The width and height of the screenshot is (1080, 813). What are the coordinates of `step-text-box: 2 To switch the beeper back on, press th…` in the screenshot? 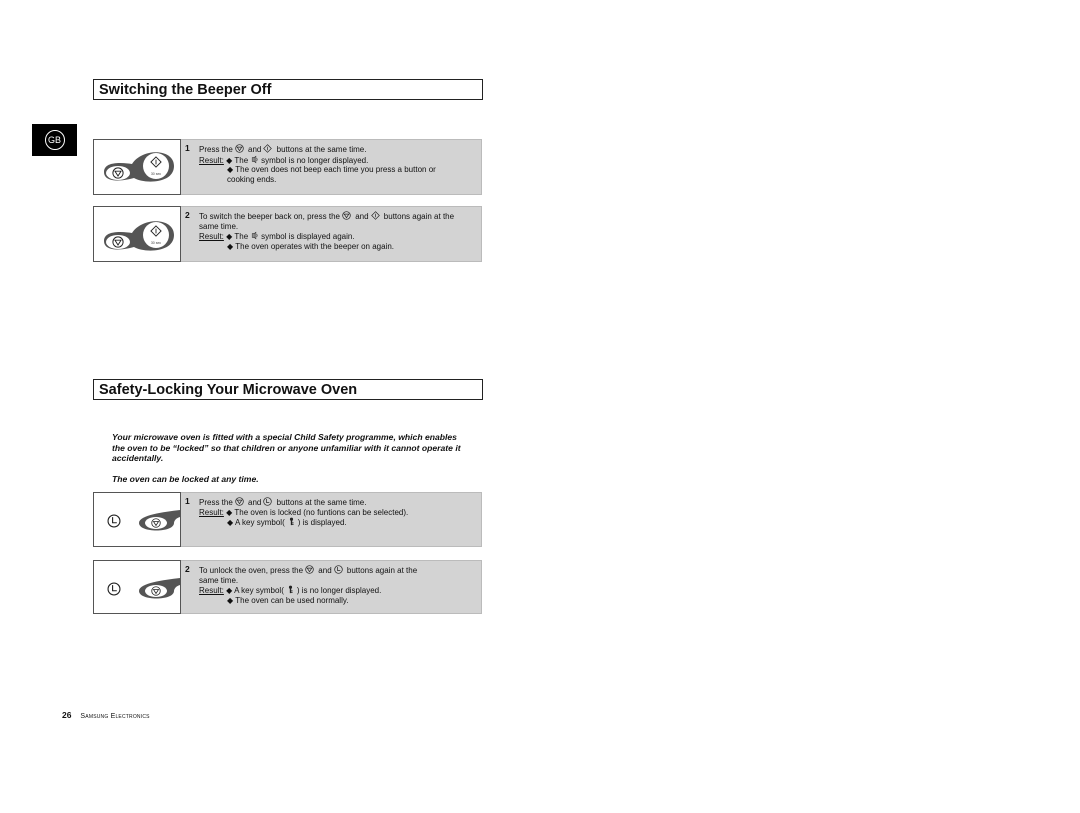 It's located at (331, 234).